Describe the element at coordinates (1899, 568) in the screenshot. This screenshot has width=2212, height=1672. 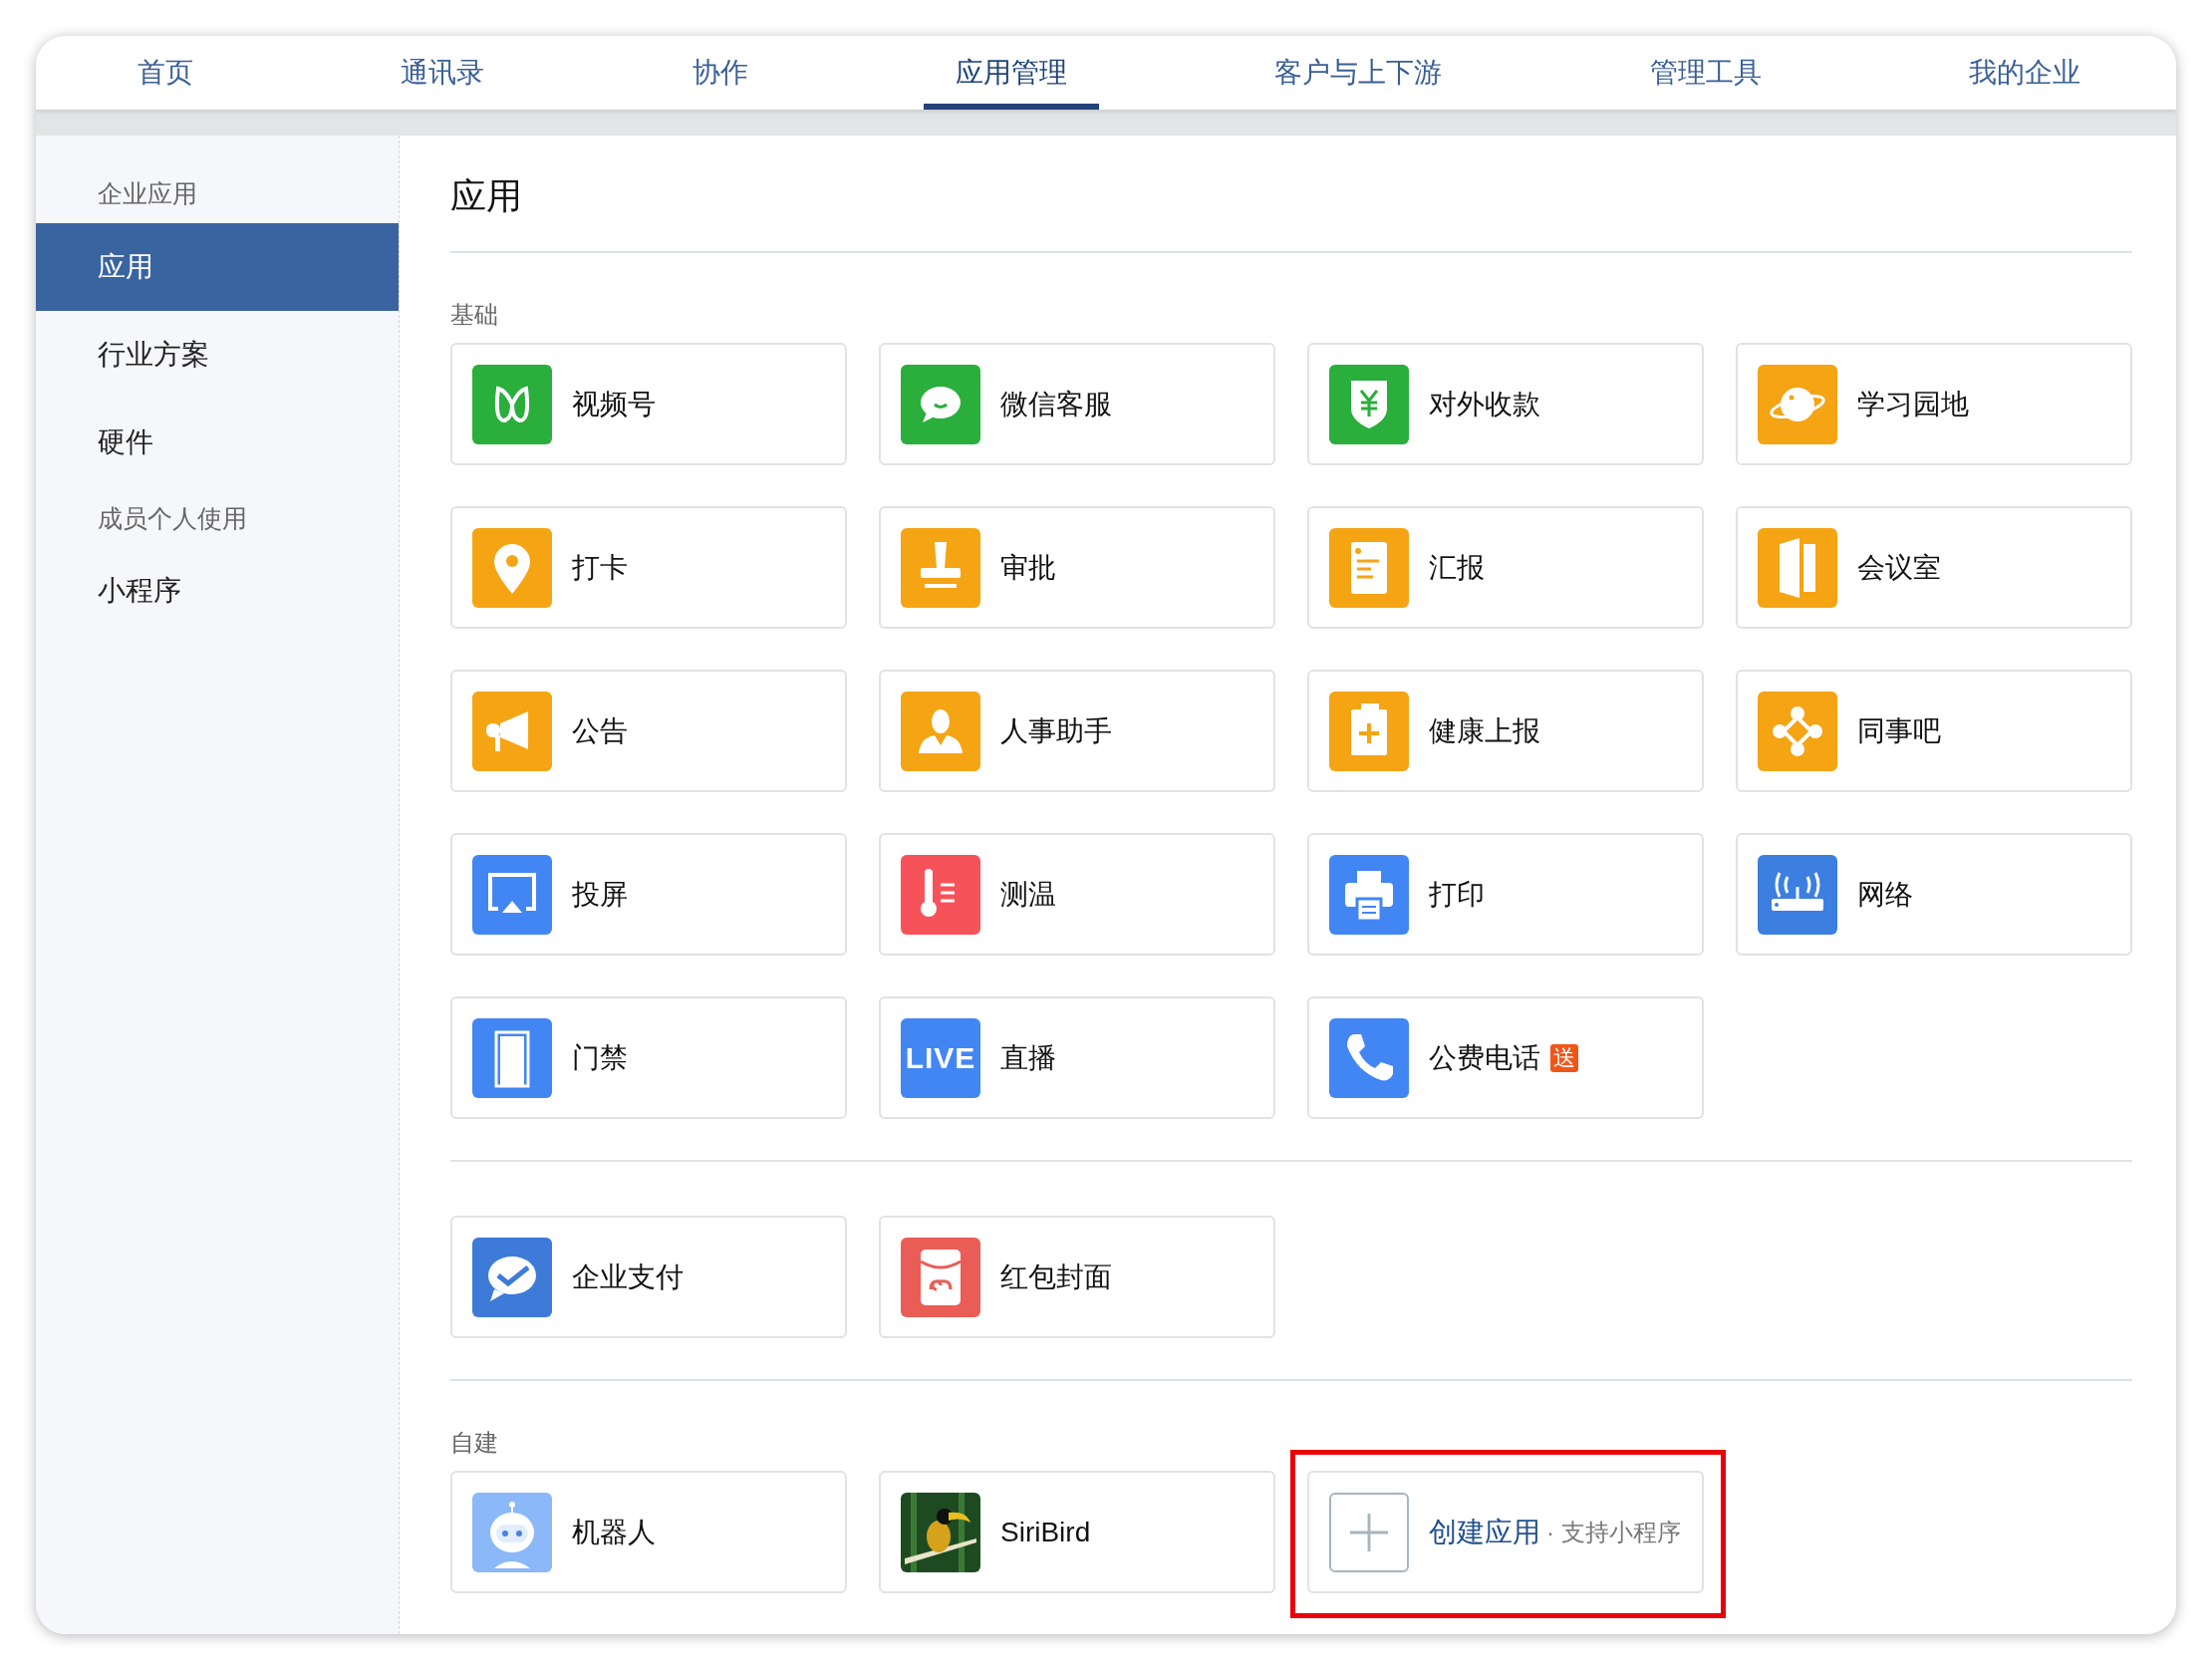
I see `app-name: 会议室` at that location.